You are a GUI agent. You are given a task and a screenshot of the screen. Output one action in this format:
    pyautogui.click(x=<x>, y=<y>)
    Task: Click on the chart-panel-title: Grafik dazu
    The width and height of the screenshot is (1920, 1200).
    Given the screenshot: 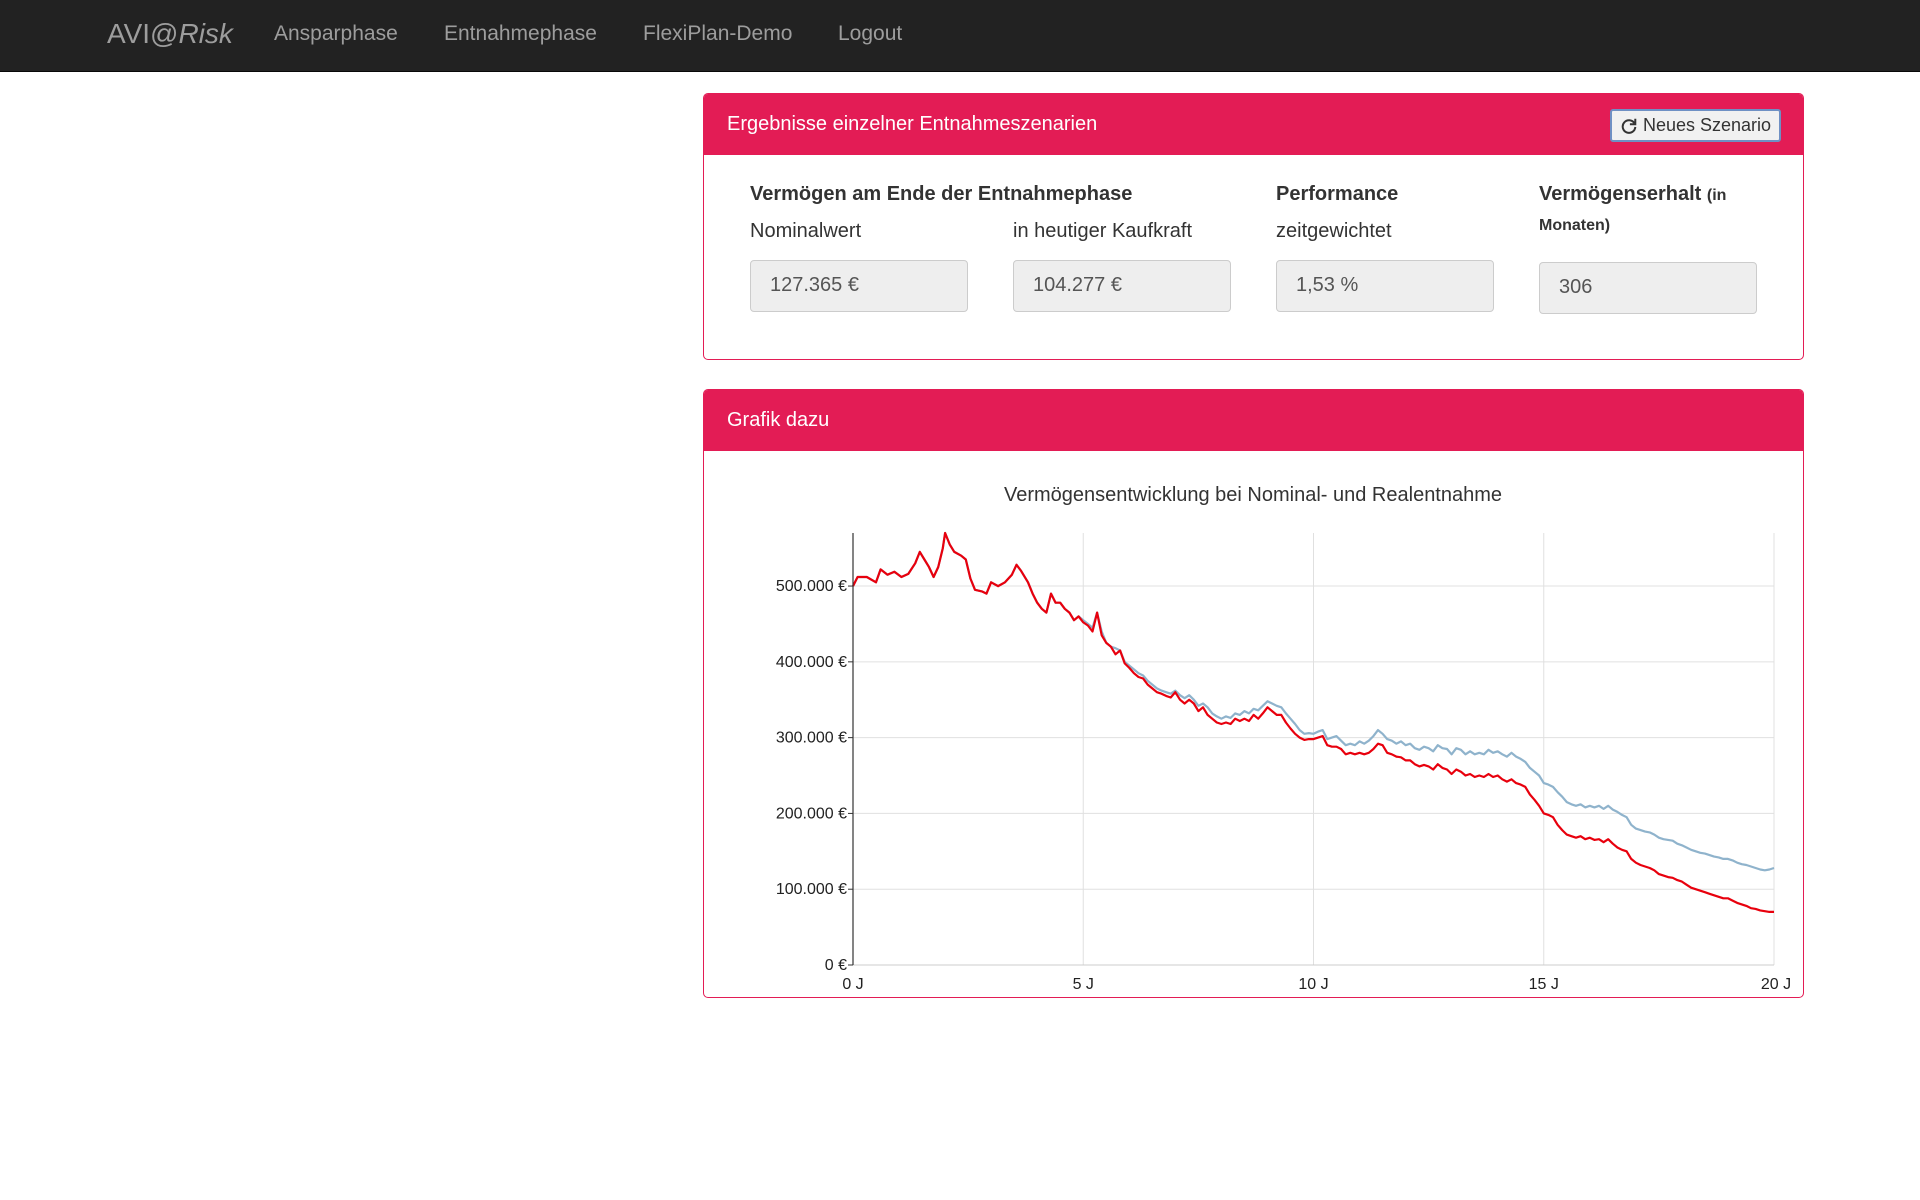 What is the action you would take?
    pyautogui.click(x=778, y=420)
    